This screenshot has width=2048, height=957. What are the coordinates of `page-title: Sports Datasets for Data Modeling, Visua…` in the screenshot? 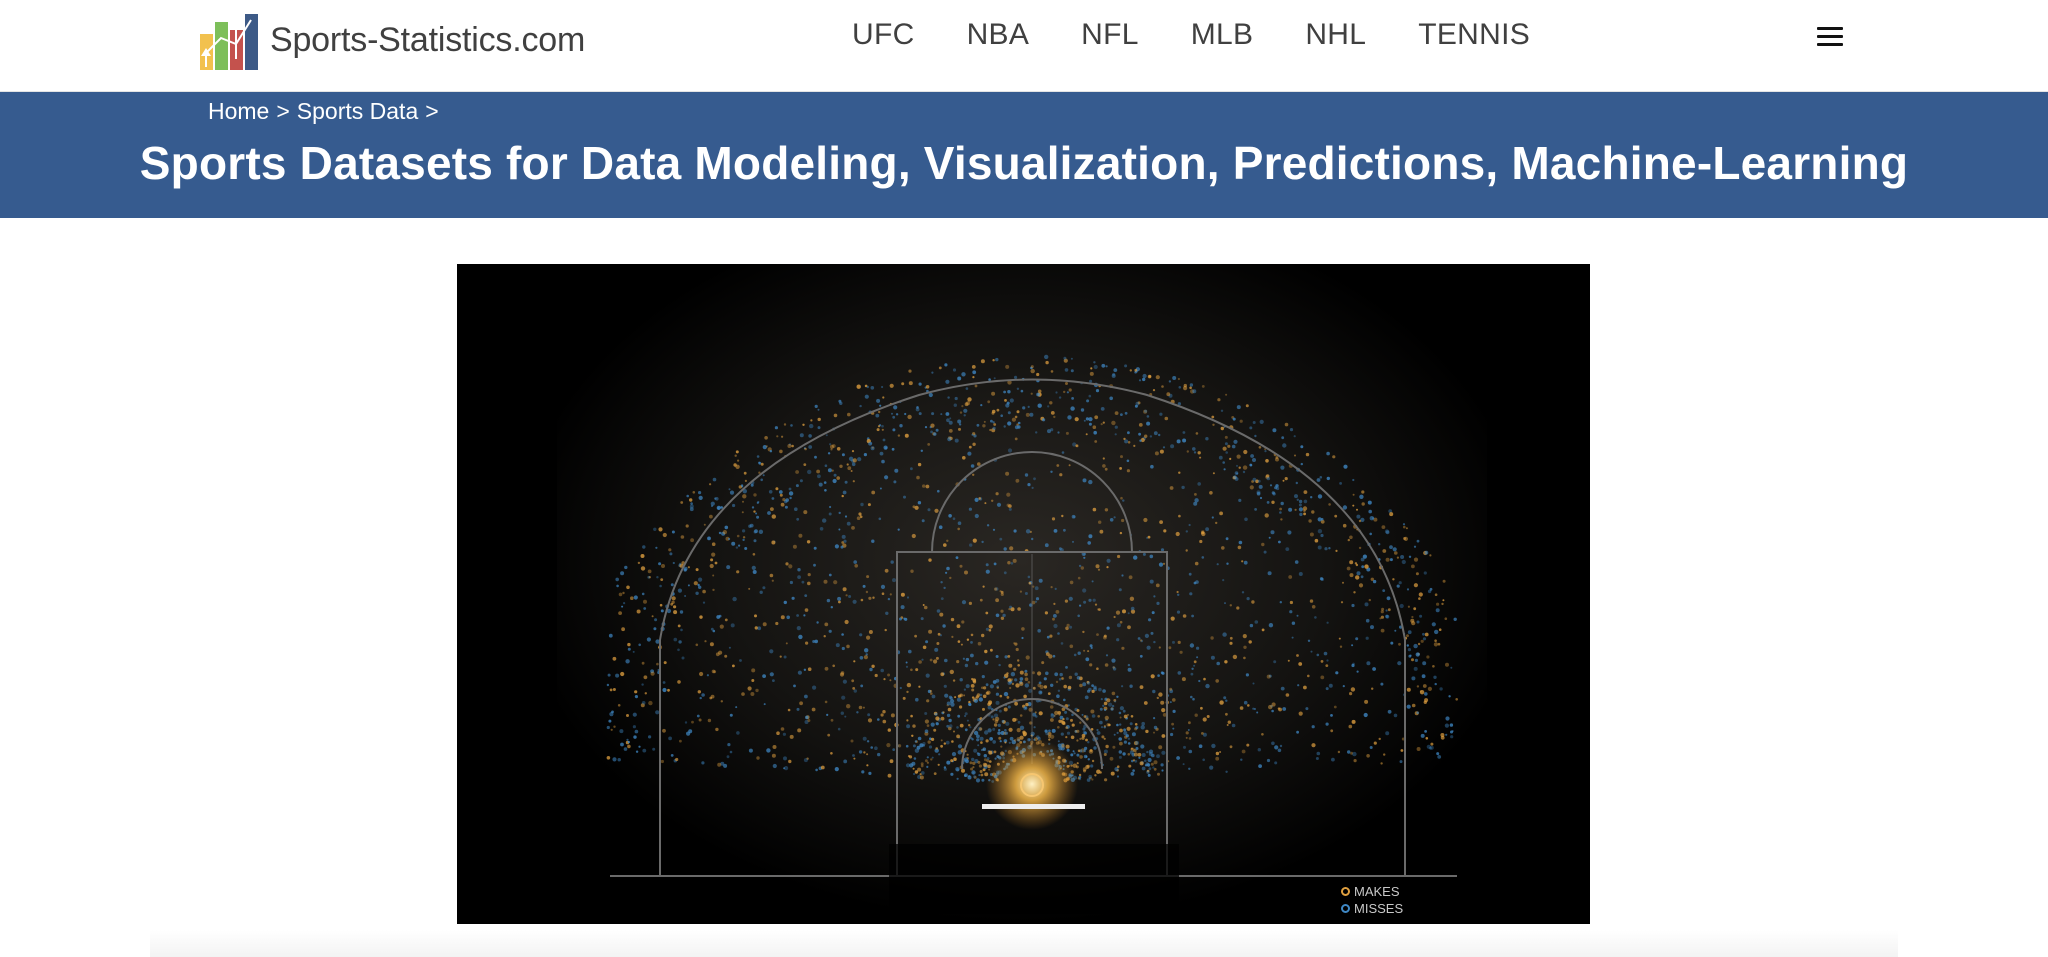 It's located at (1024, 163).